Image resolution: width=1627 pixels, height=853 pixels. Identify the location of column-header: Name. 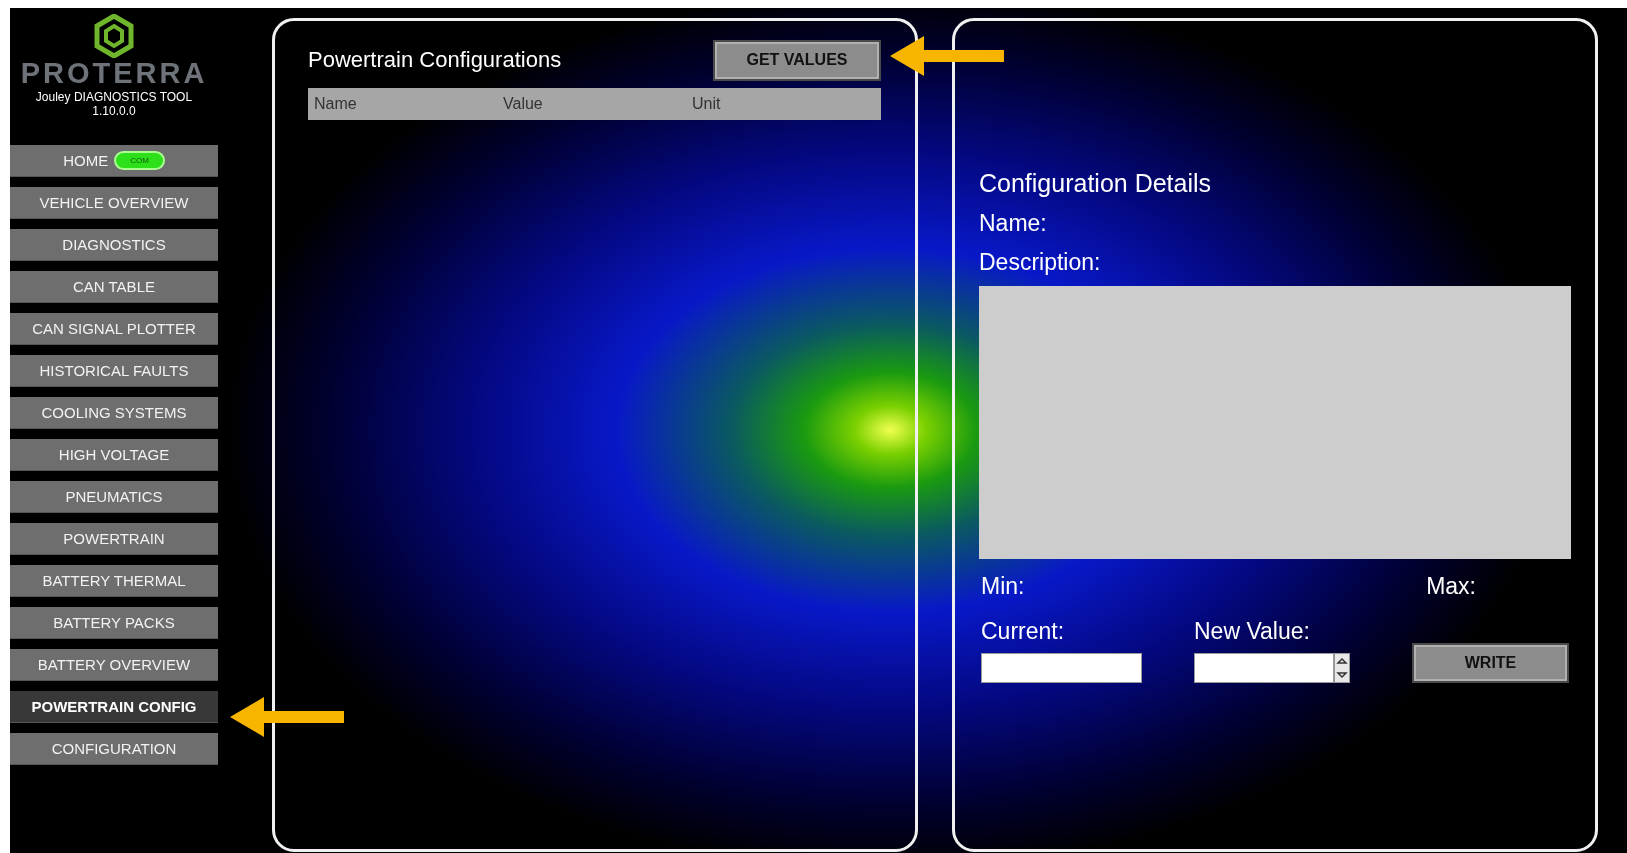
(408, 104).